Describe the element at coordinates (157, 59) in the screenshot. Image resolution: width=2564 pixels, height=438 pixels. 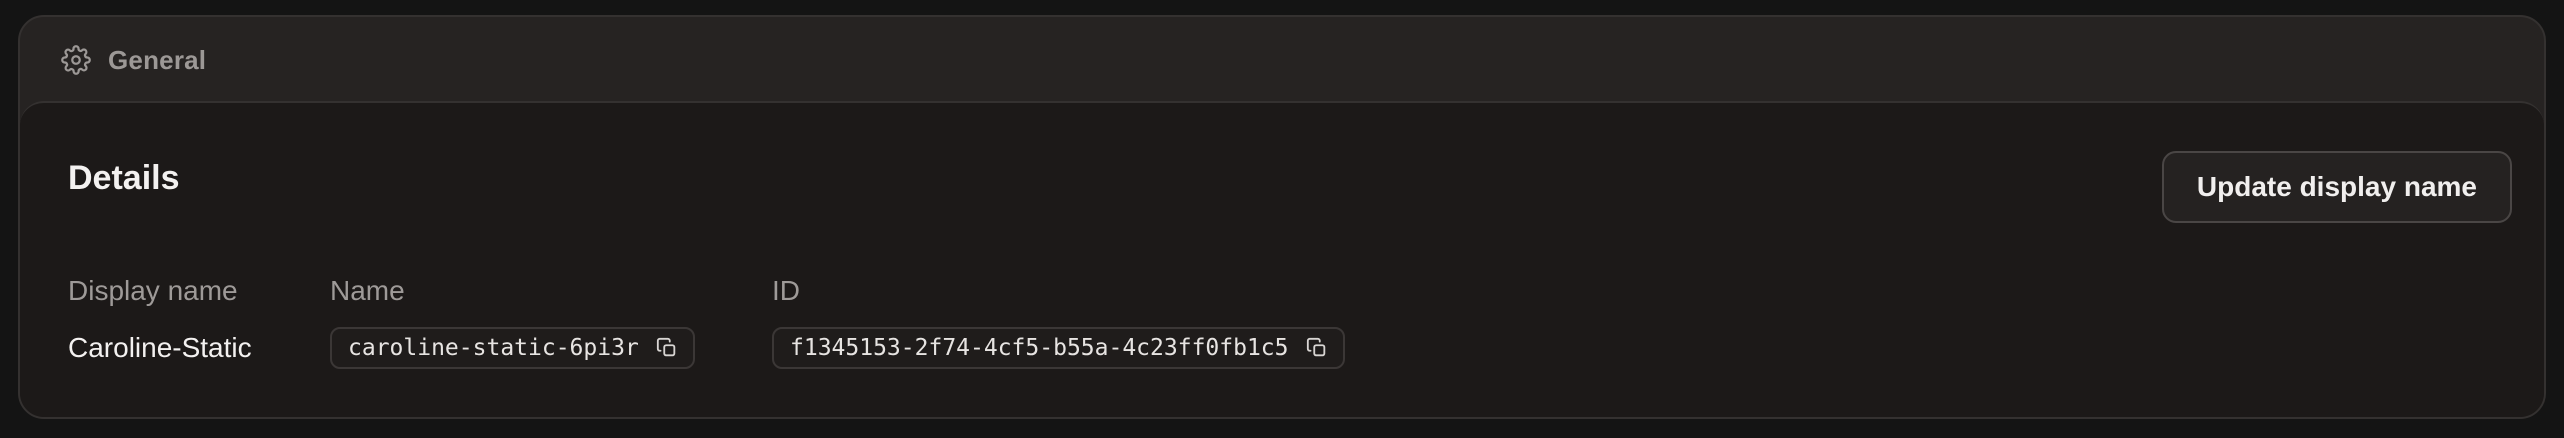
I see `section-title: General` at that location.